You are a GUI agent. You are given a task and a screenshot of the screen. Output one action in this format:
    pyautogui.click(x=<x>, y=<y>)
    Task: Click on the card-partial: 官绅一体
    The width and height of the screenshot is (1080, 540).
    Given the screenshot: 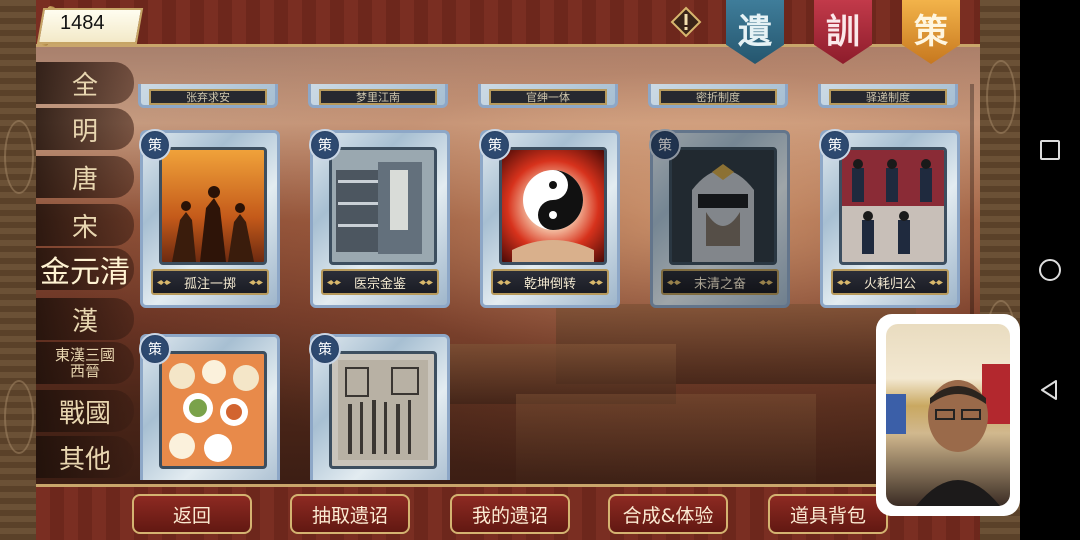 What is the action you would take?
    pyautogui.click(x=548, y=96)
    